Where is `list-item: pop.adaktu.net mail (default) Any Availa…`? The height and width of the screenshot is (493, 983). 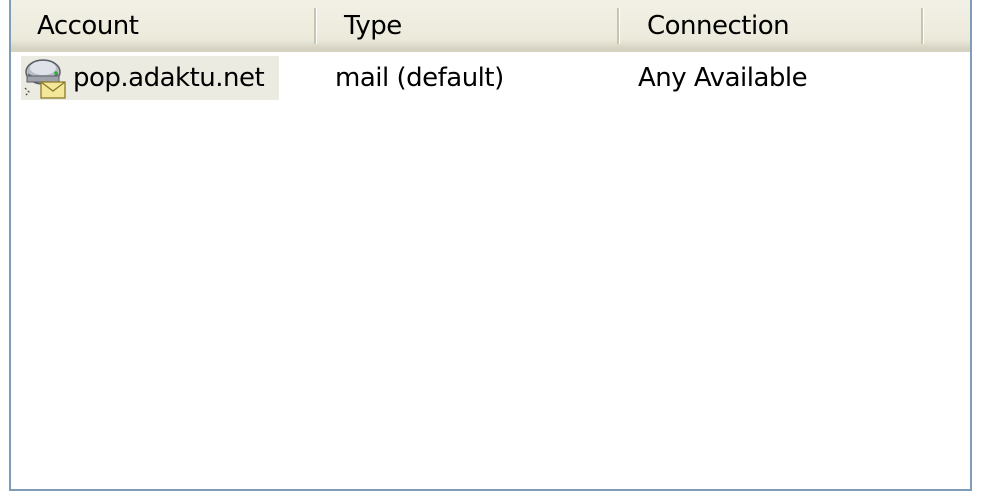 list-item: pop.adaktu.net mail (default) Any Availa… is located at coordinates (490, 78).